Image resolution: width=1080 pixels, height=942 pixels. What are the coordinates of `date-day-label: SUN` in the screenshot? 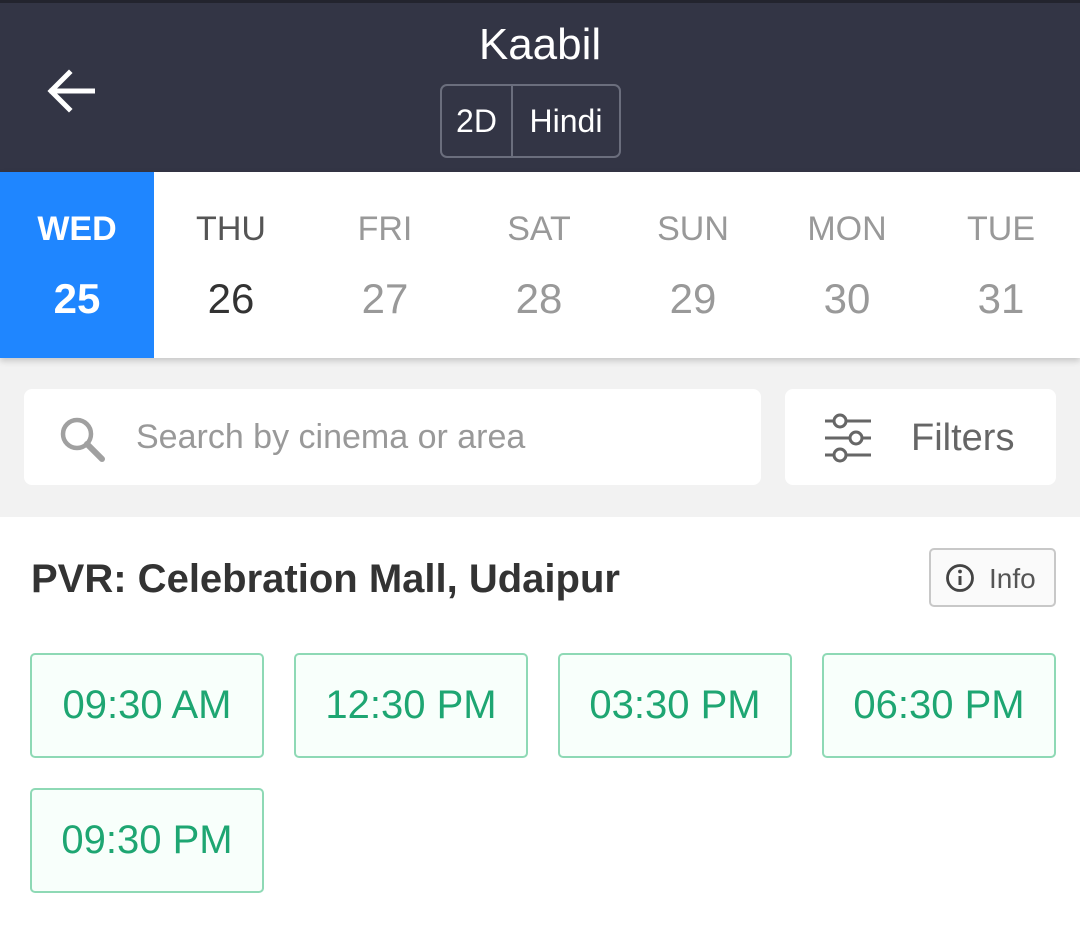 It's located at (693, 229).